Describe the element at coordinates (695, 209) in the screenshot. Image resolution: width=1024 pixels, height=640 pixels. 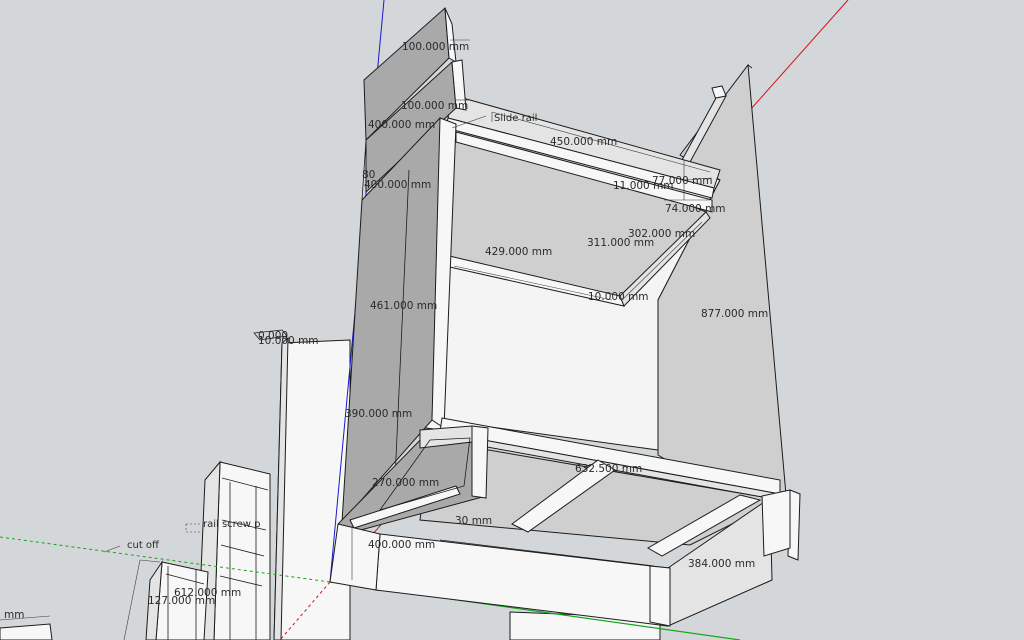
I see `dim-label: 74.000 mm` at that location.